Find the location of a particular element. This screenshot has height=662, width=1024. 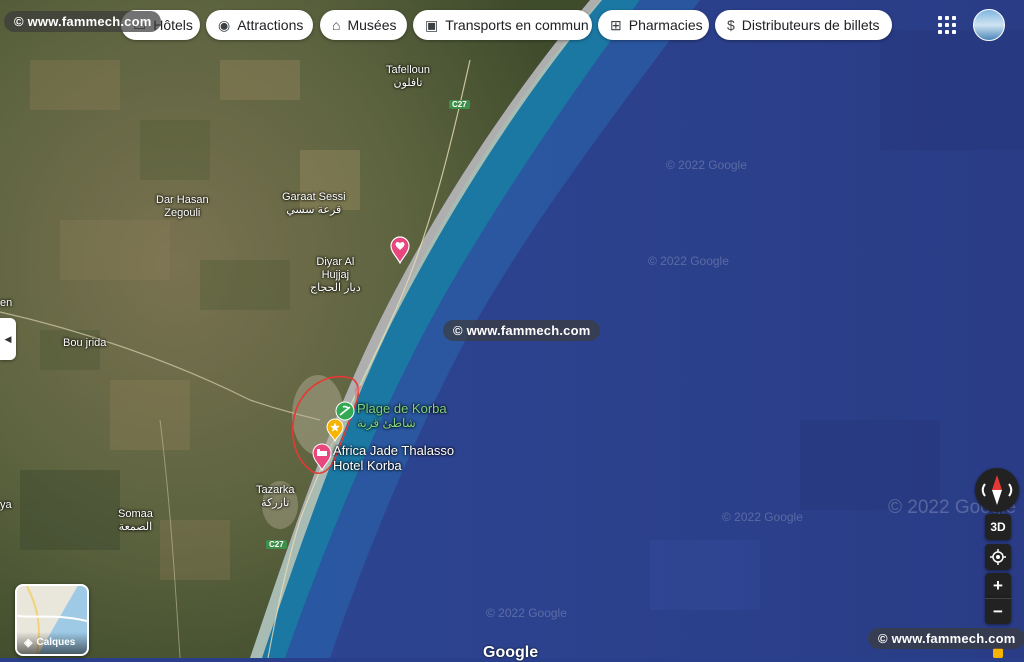

place-dar-hasan-zegouli: Dar Hasan Zegouli is located at coordinates (182, 206).